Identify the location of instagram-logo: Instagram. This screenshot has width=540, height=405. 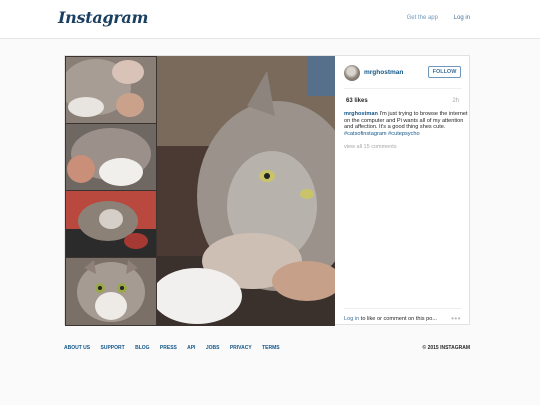
(103, 17).